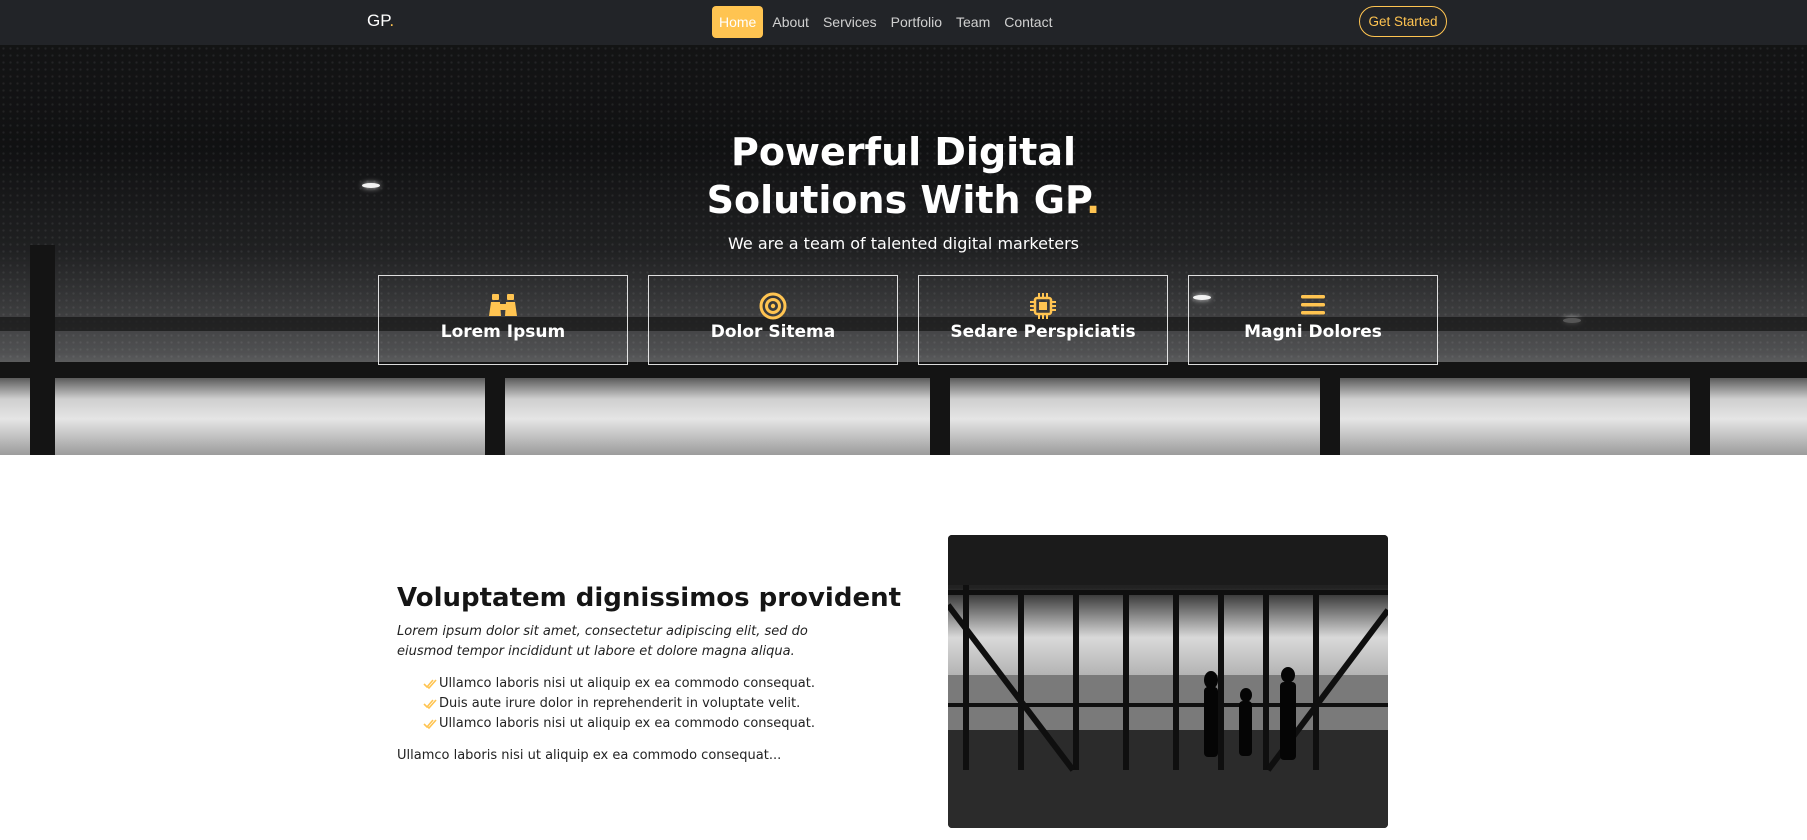  I want to click on feature-box-sedare-perspiciatis: Sedare Perspiciatis, so click(1043, 320).